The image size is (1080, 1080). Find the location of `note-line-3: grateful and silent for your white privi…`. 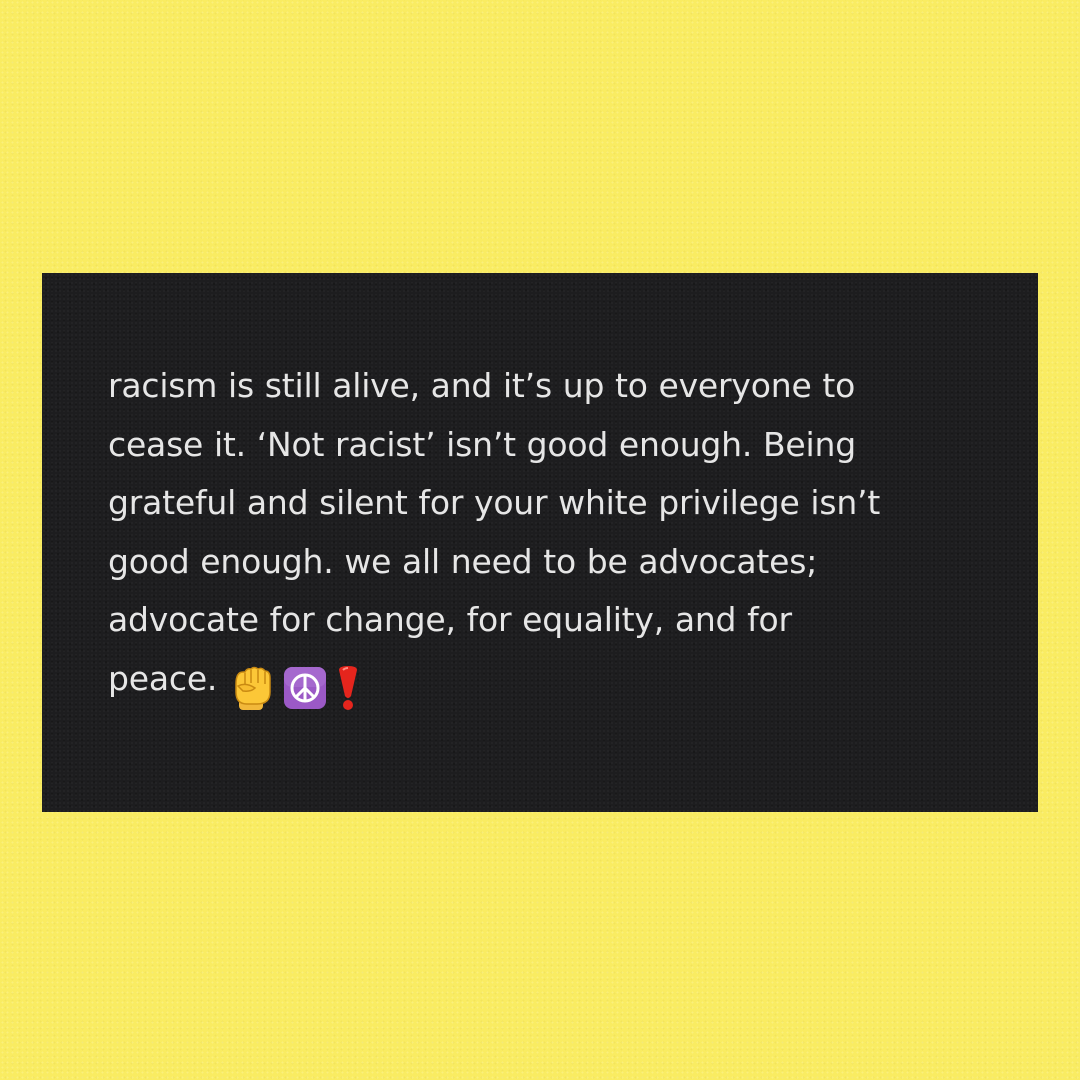

note-line-3: grateful and silent for your white privi… is located at coordinates (494, 502).